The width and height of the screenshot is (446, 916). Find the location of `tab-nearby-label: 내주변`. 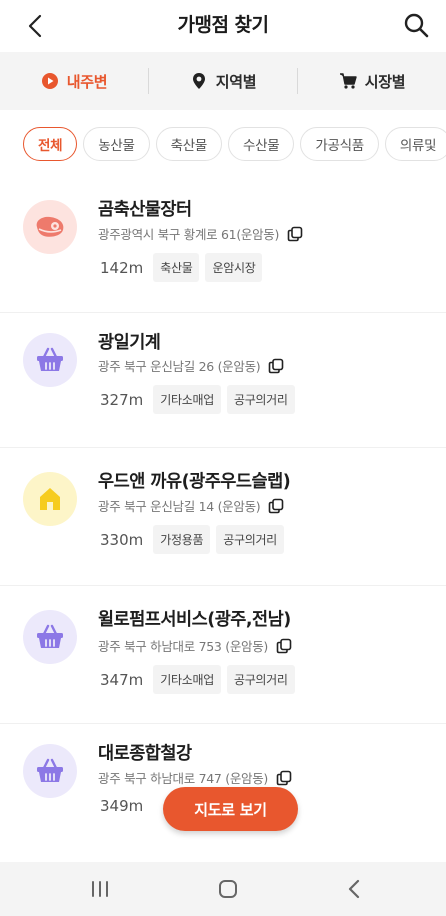

tab-nearby-label: 내주변 is located at coordinates (87, 81).